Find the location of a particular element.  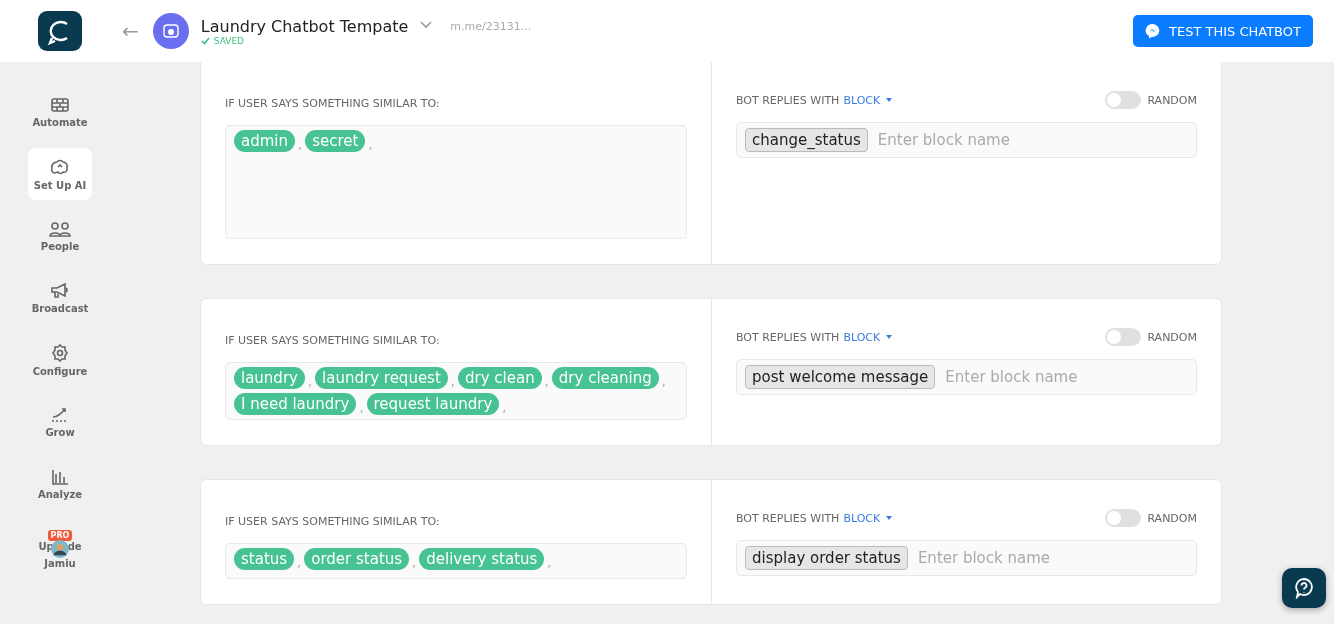

sidebar-item: Automate is located at coordinates (60, 112).